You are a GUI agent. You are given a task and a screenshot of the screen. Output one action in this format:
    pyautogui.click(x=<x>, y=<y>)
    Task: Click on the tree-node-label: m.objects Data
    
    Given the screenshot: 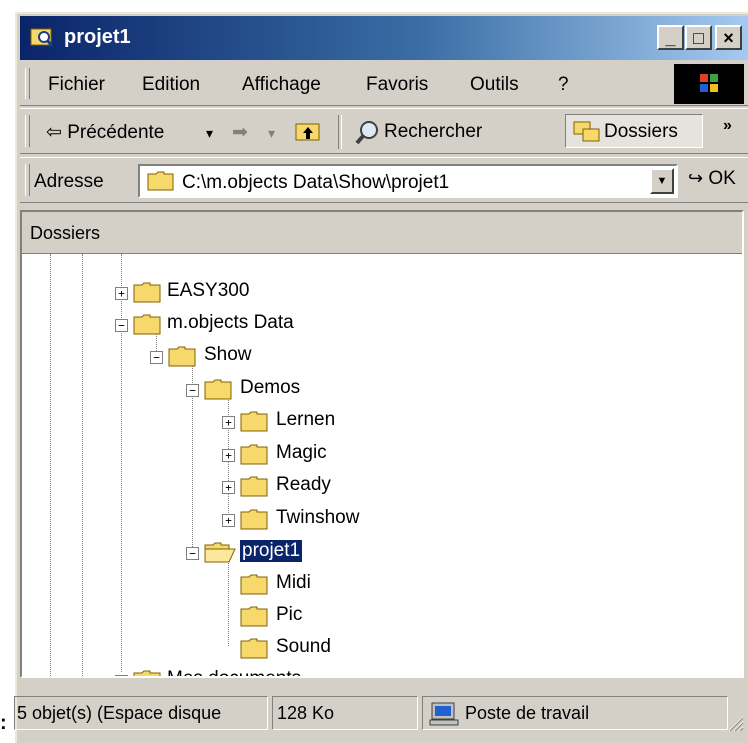 What is the action you would take?
    pyautogui.click(x=230, y=322)
    